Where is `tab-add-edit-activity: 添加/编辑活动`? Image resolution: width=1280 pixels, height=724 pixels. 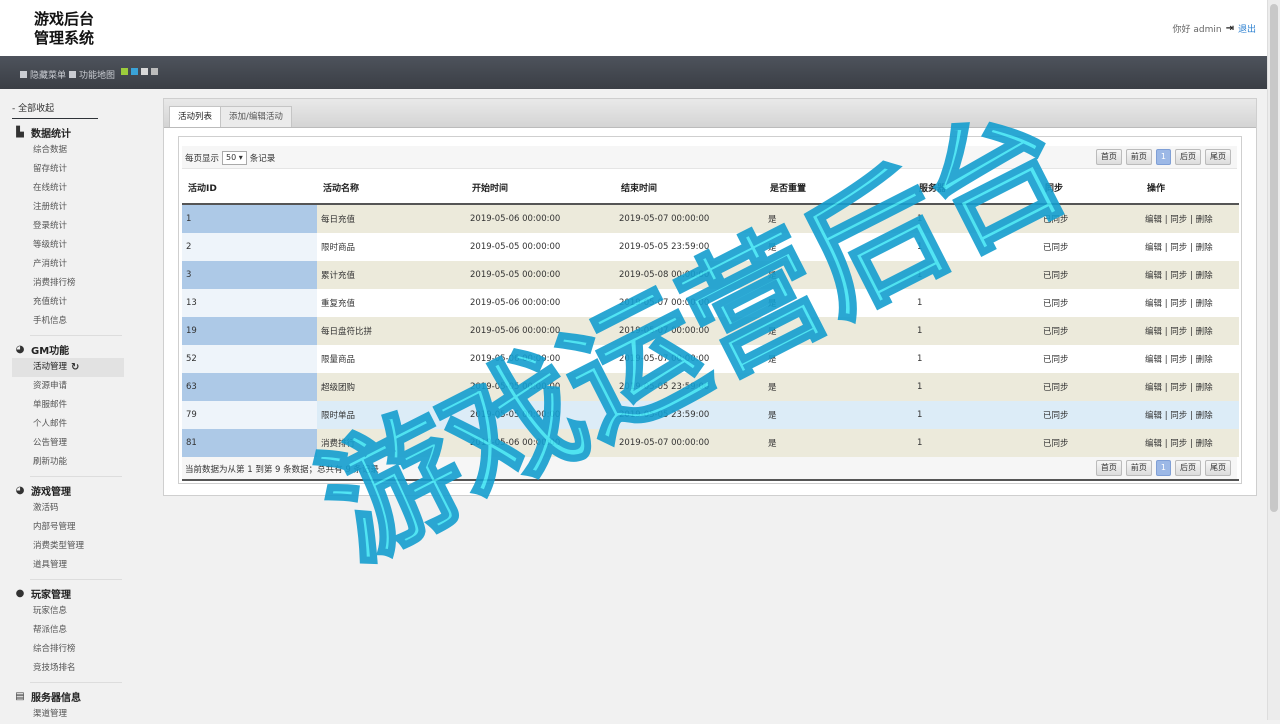
tab-add-edit-activity: 添加/编辑活动 is located at coordinates (256, 116).